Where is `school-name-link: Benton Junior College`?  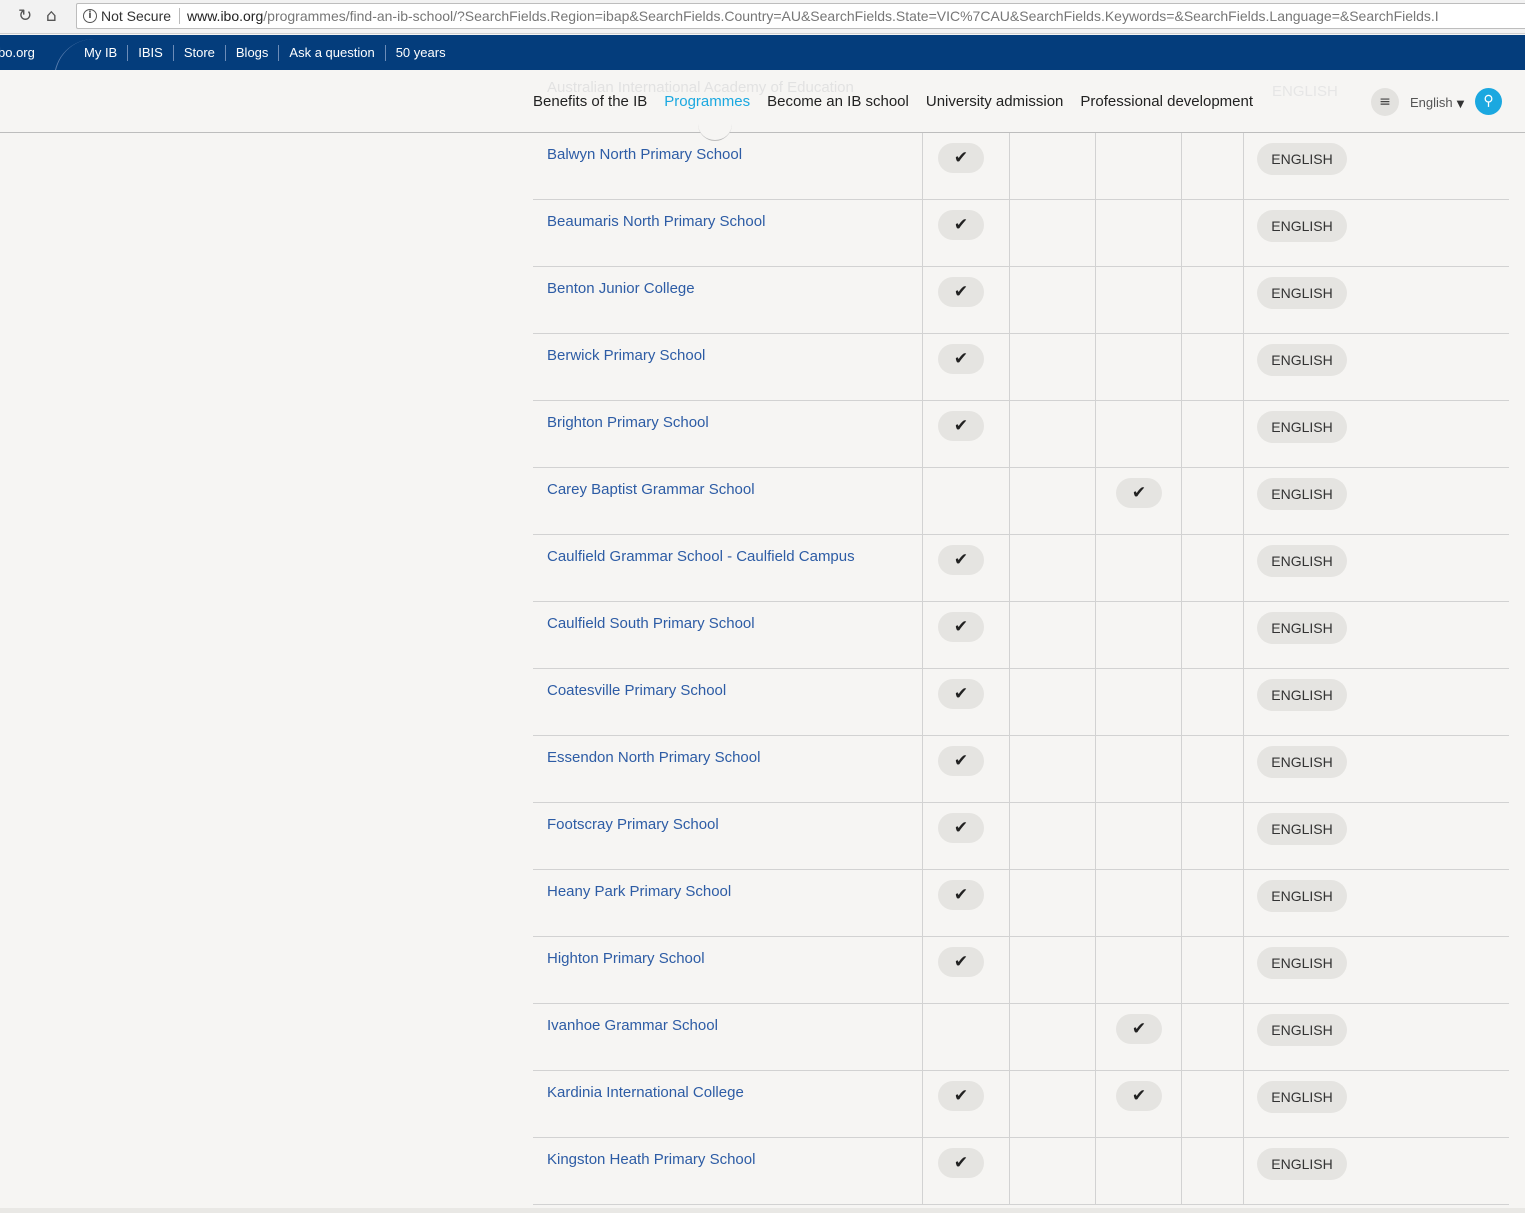
school-name-link: Benton Junior College is located at coordinates (621, 288).